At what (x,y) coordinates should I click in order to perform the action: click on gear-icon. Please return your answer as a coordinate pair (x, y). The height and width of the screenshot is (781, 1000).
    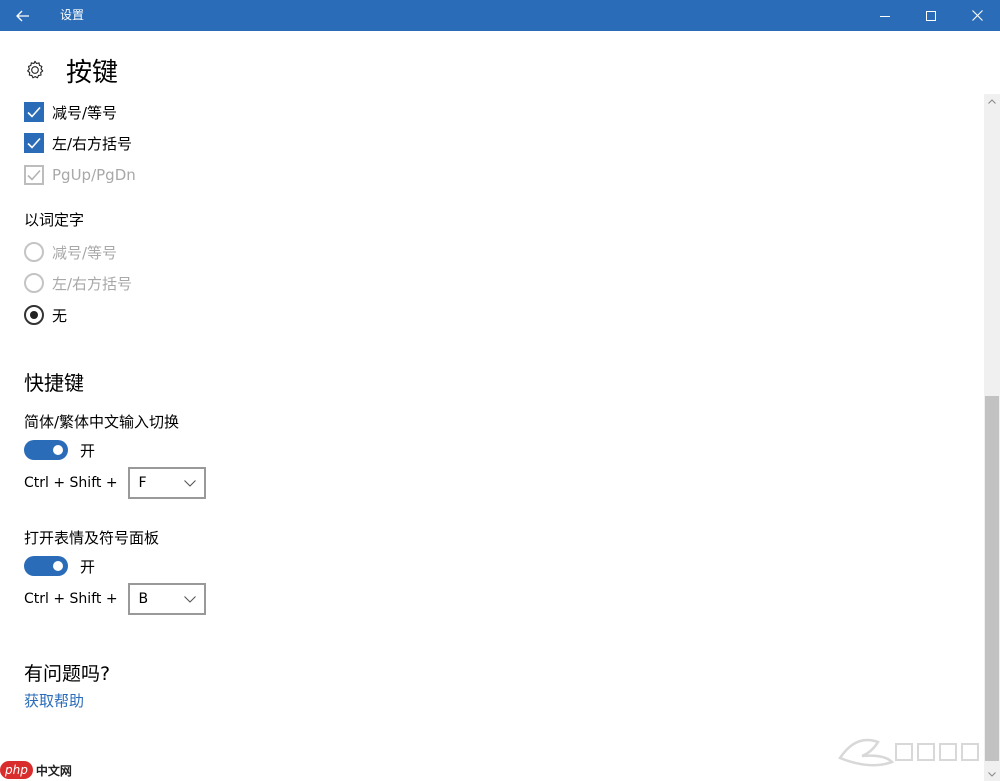
    Looking at the image, I should click on (35, 69).